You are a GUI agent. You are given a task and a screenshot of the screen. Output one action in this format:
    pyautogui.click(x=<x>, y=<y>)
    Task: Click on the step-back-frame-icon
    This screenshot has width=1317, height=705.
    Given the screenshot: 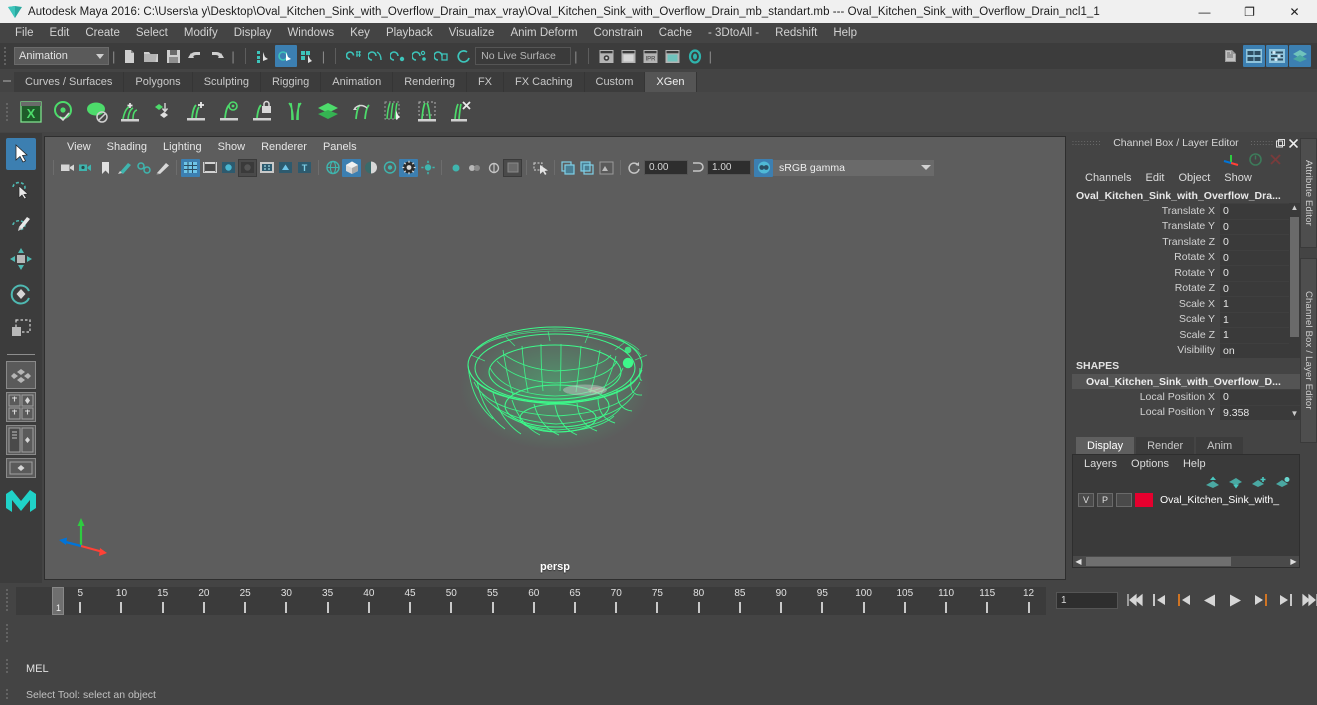 What is the action you would take?
    pyautogui.click(x=1185, y=600)
    